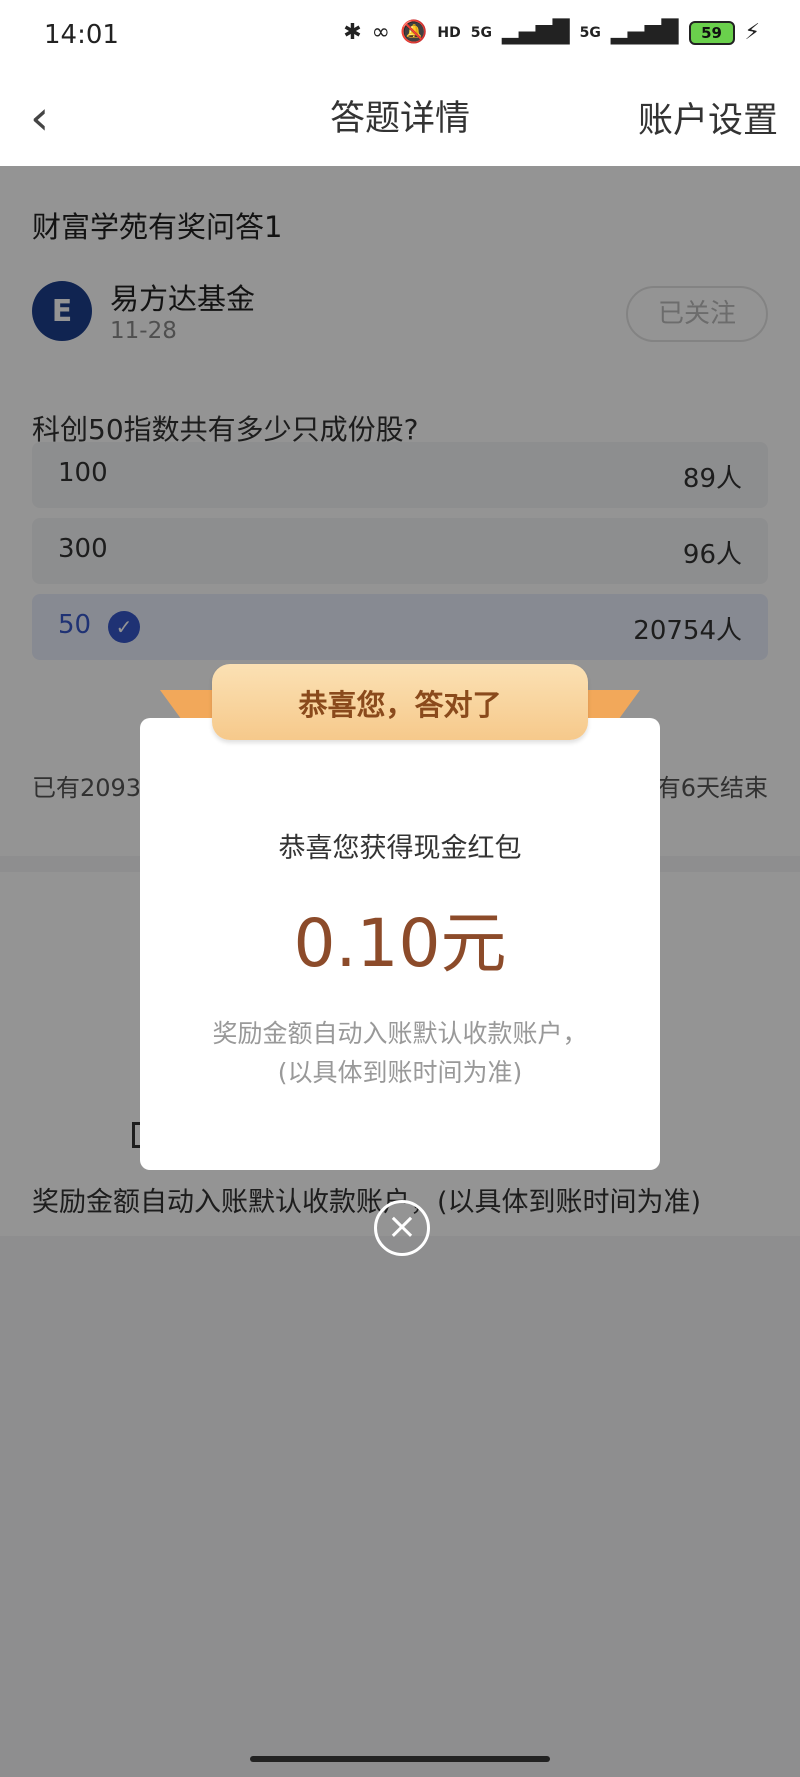 This screenshot has width=800, height=1777. What do you see at coordinates (711, 32) in the screenshot?
I see `battery-icon: 59` at bounding box center [711, 32].